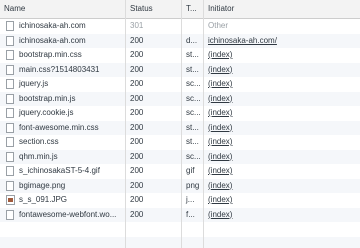 This screenshot has height=248, width=360. What do you see at coordinates (180, 157) in the screenshot?
I see `request-row: qhm.min.js 200 sc... (index)` at bounding box center [180, 157].